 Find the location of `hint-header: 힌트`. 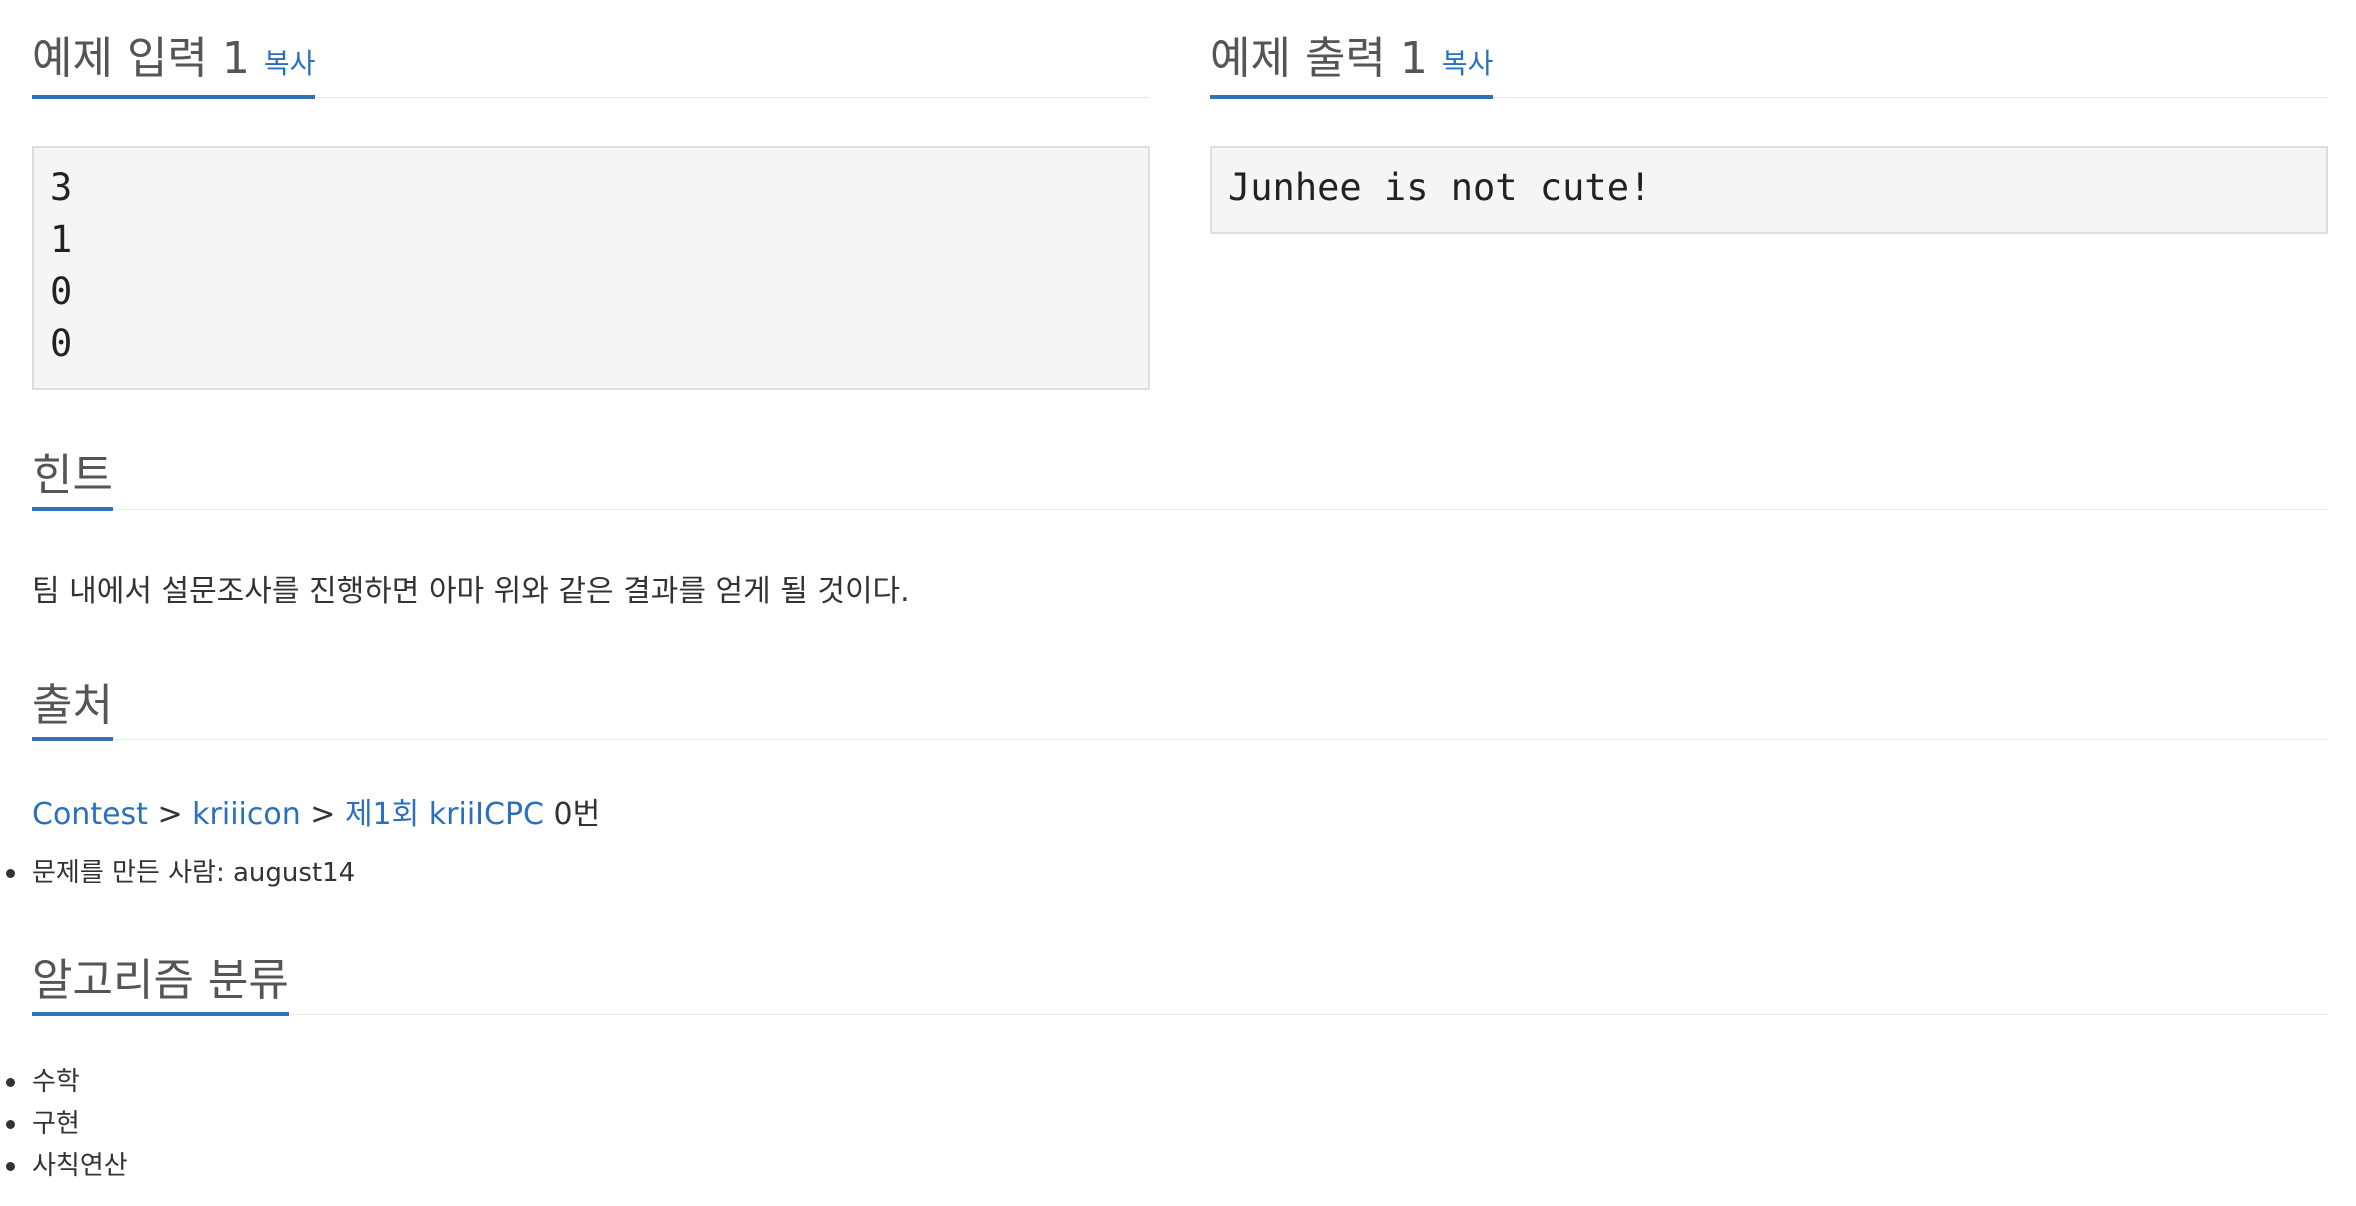

hint-header: 힌트 is located at coordinates (1180, 461).